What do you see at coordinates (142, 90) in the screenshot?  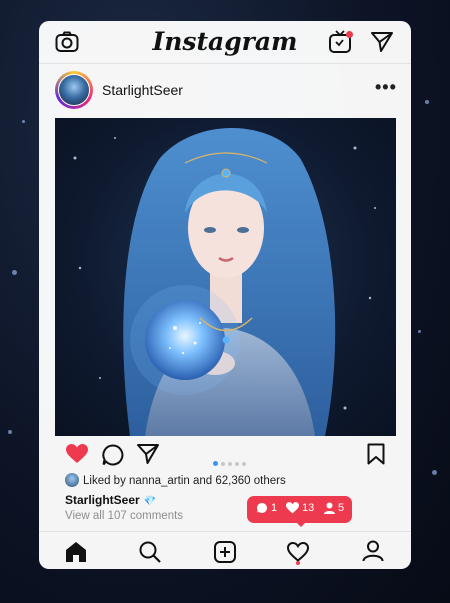 I see `post-username: StarlightSeer` at bounding box center [142, 90].